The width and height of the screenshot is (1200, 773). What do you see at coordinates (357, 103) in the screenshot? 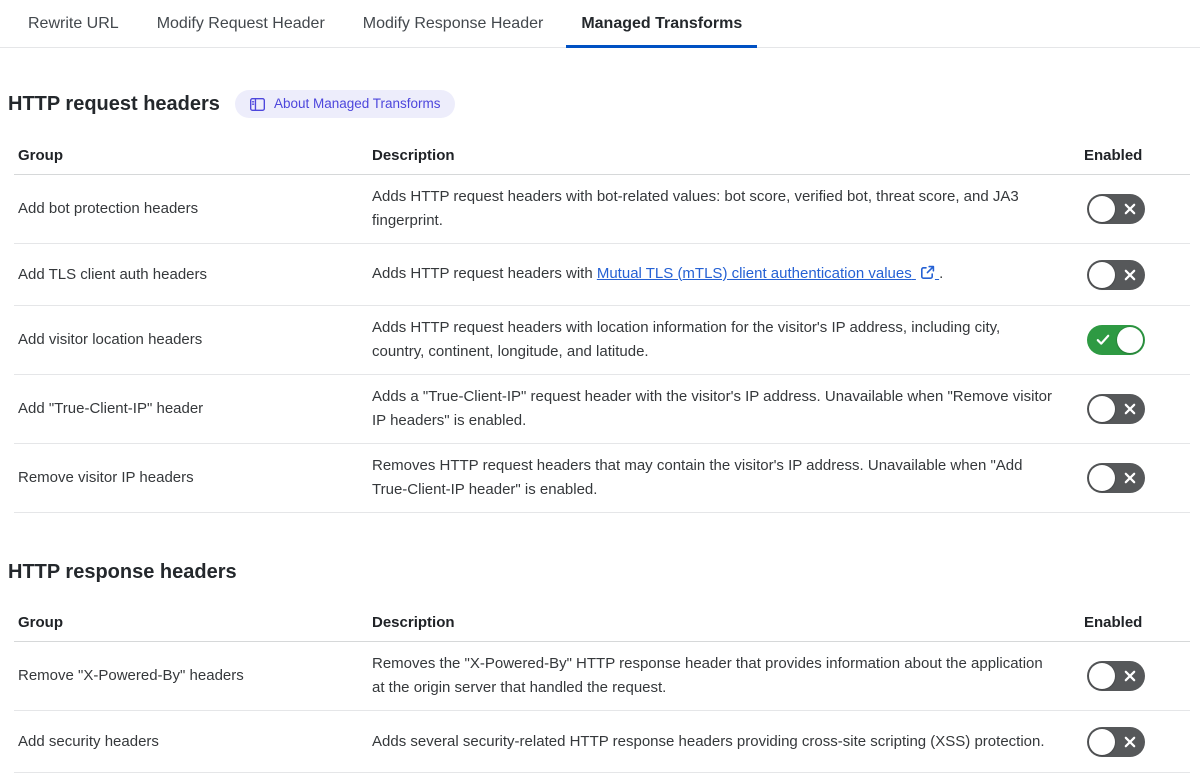
I see `badge-label: About Managed Transforms` at bounding box center [357, 103].